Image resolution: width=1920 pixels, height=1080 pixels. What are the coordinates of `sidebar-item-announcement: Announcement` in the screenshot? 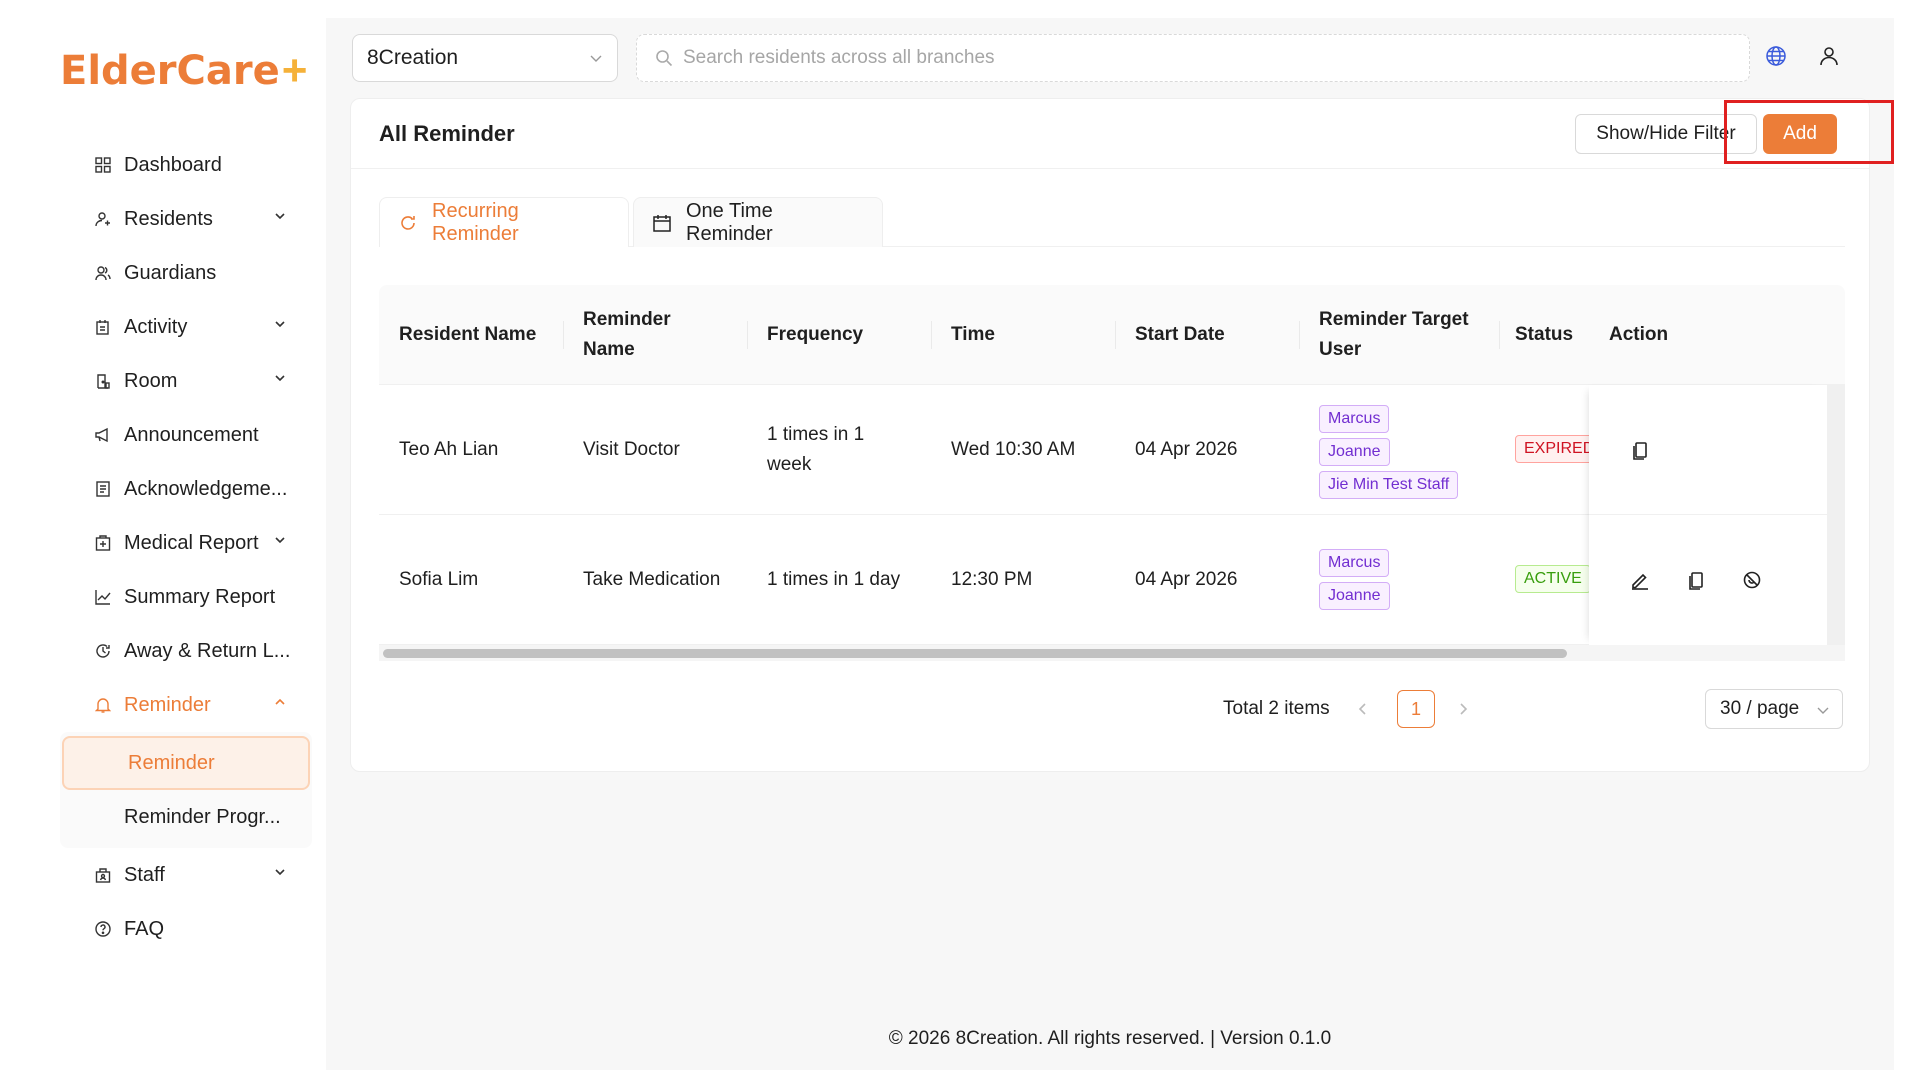 It's located at (186, 435).